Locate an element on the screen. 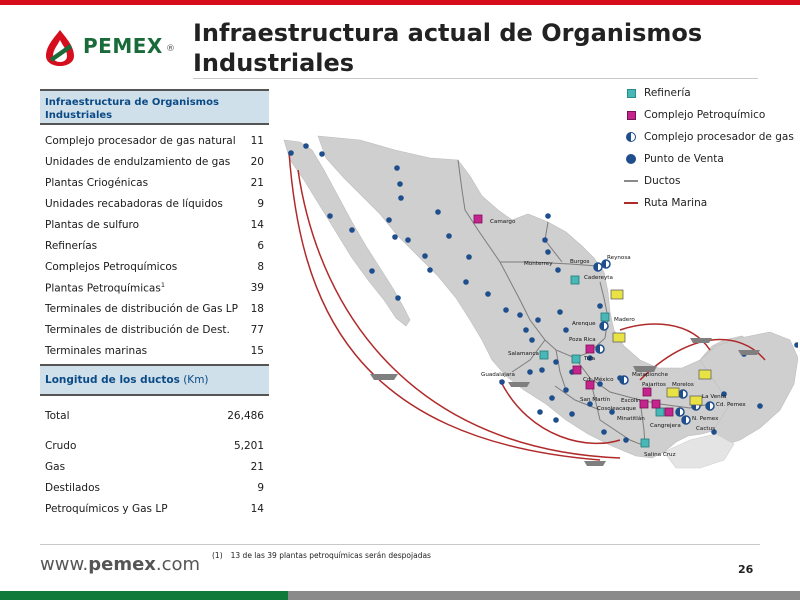 Image resolution: width=800 pixels, height=600 pixels. footer-divider is located at coordinates (400, 544).